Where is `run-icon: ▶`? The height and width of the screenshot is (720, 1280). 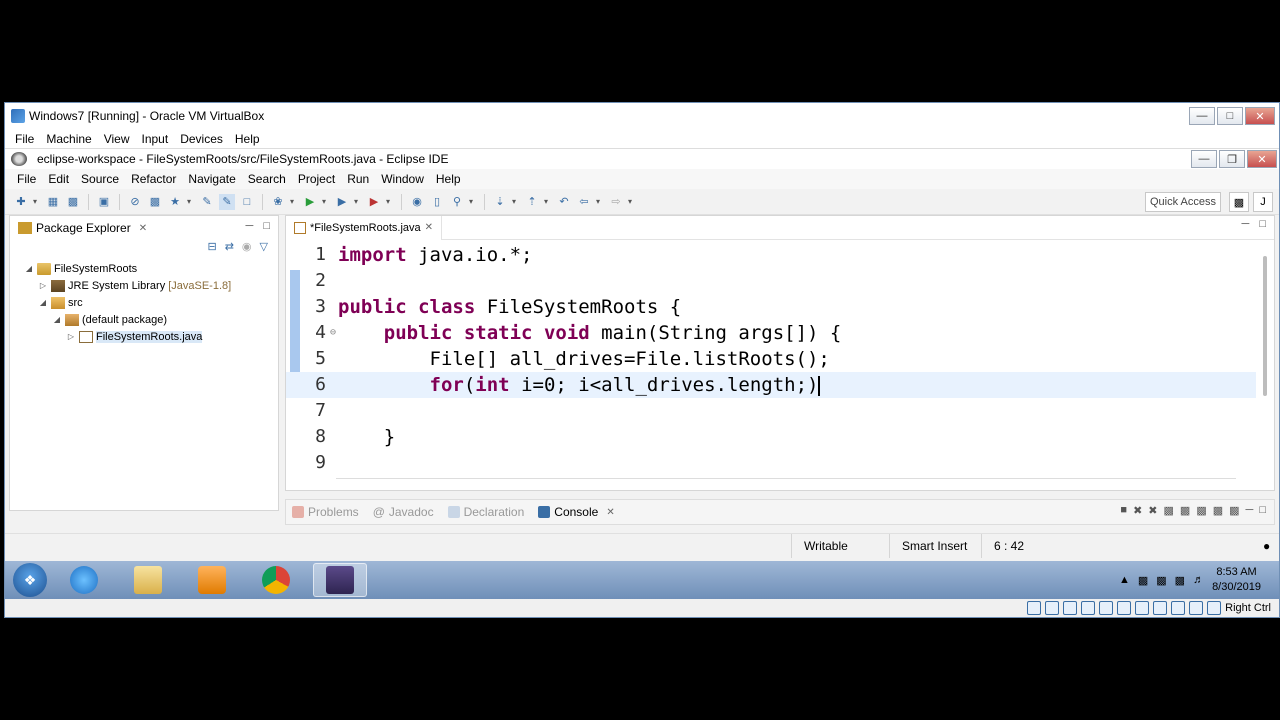
run-icon: ▶ is located at coordinates (310, 202).